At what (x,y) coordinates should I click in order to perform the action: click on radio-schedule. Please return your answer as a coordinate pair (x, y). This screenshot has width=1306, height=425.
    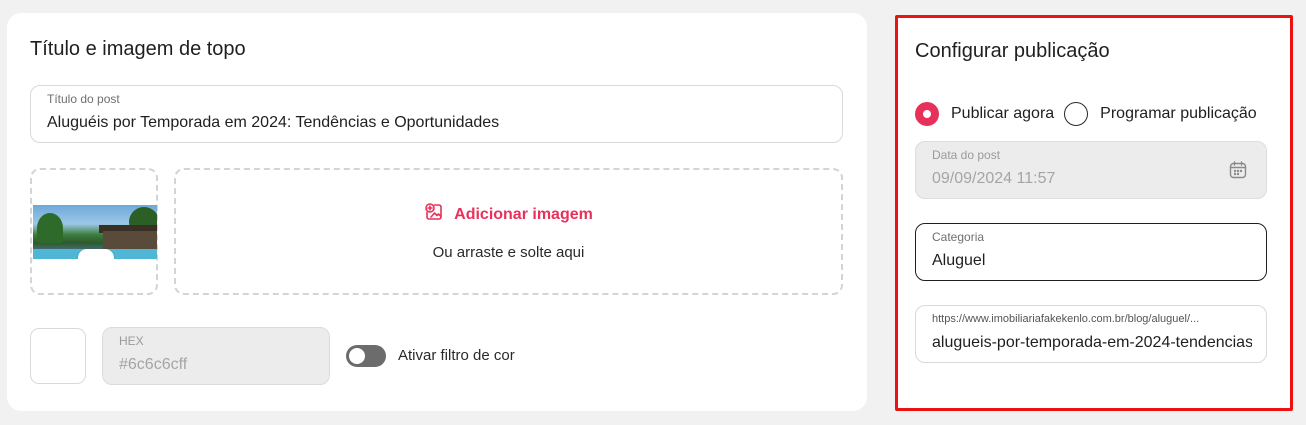
    Looking at the image, I should click on (1076, 114).